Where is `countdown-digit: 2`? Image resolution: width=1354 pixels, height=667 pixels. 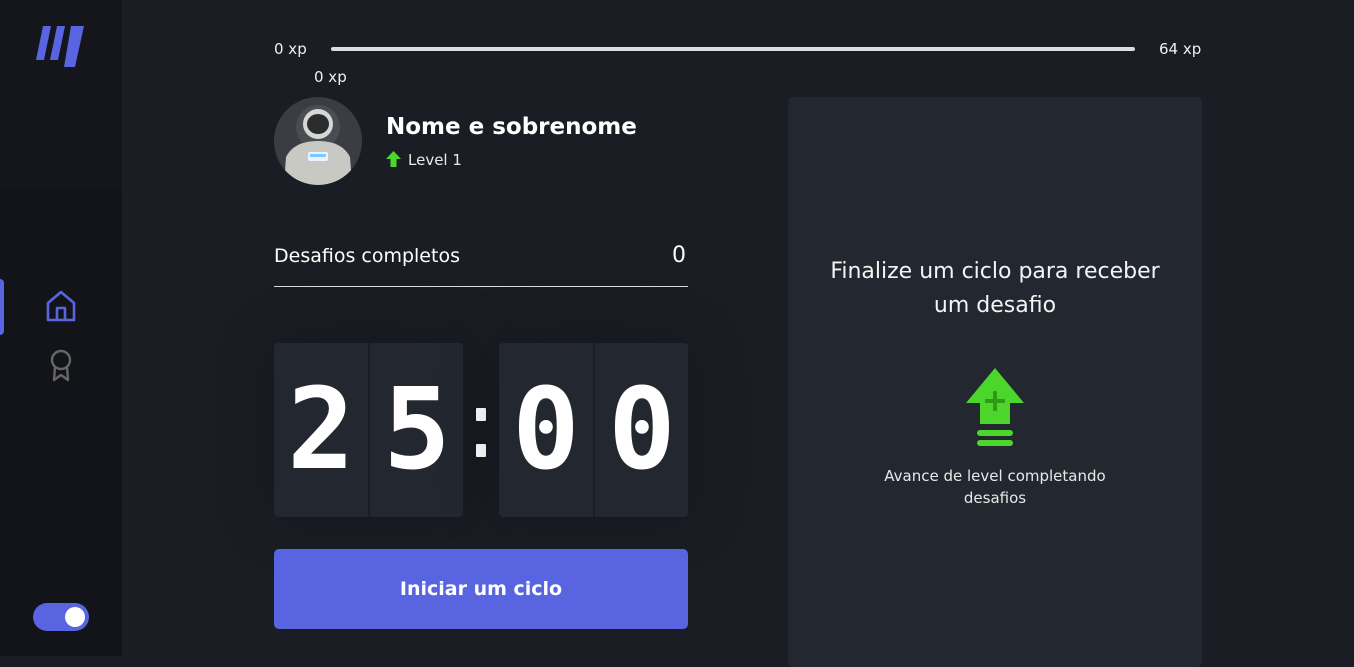
countdown-digit: 2 is located at coordinates (321, 430).